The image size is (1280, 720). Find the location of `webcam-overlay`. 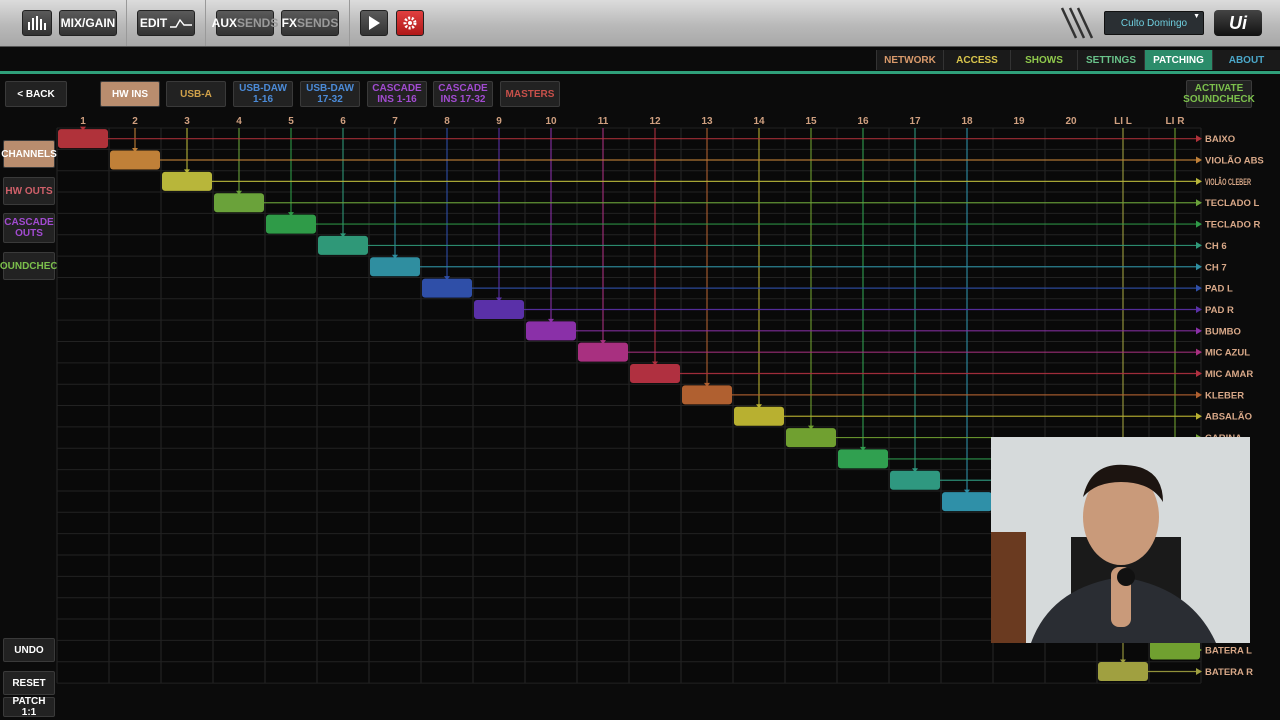

webcam-overlay is located at coordinates (1120, 540).